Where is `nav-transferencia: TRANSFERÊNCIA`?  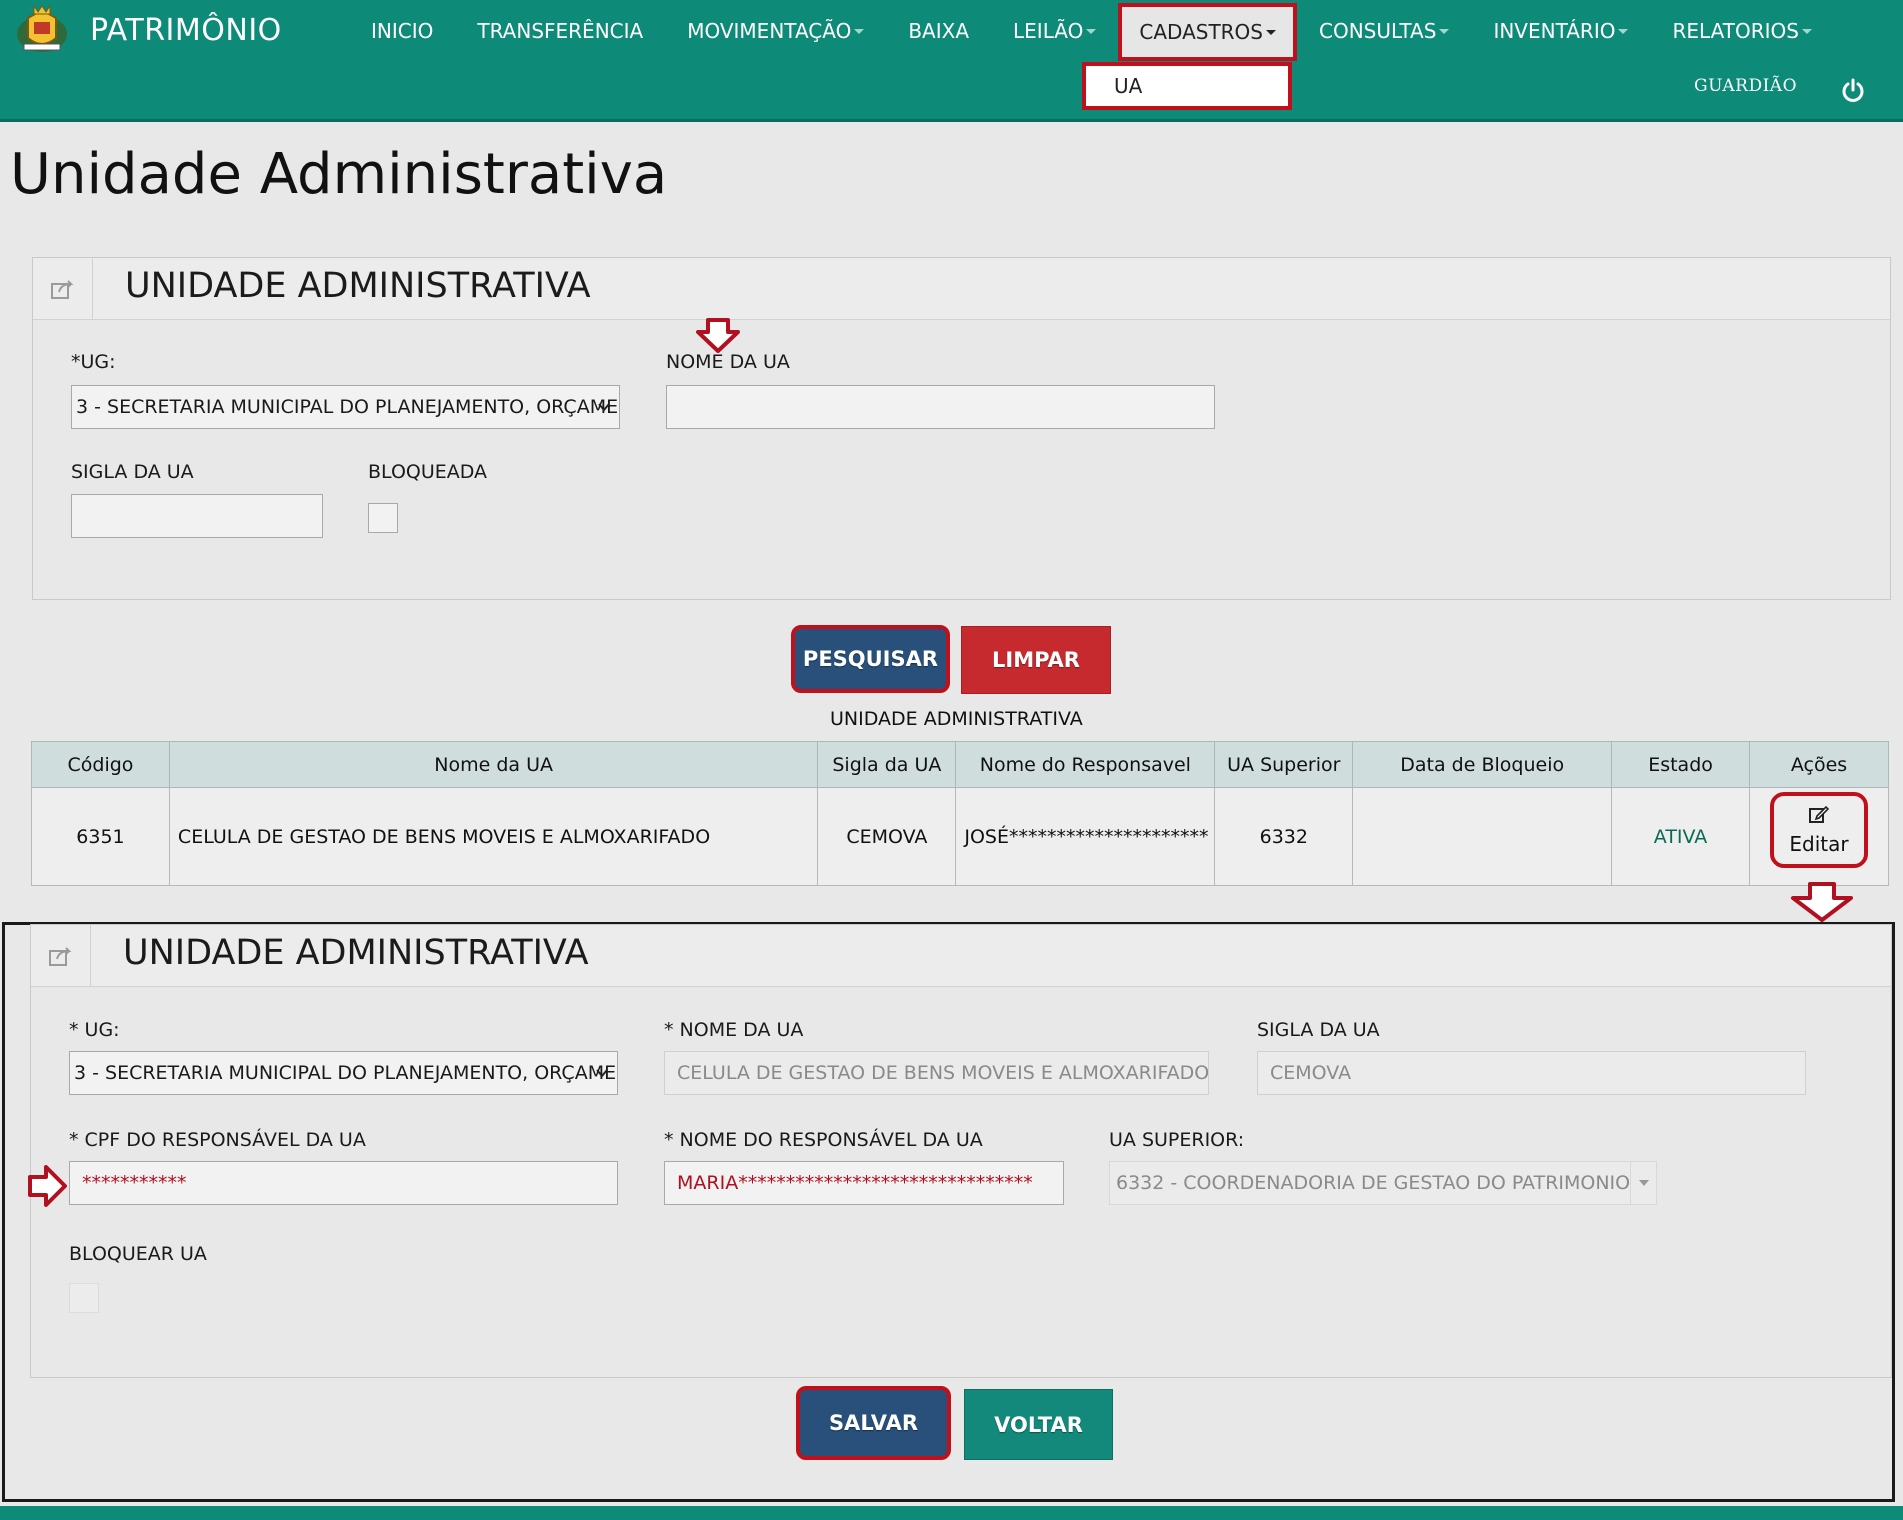 nav-transferencia: TRANSFERÊNCIA is located at coordinates (560, 31).